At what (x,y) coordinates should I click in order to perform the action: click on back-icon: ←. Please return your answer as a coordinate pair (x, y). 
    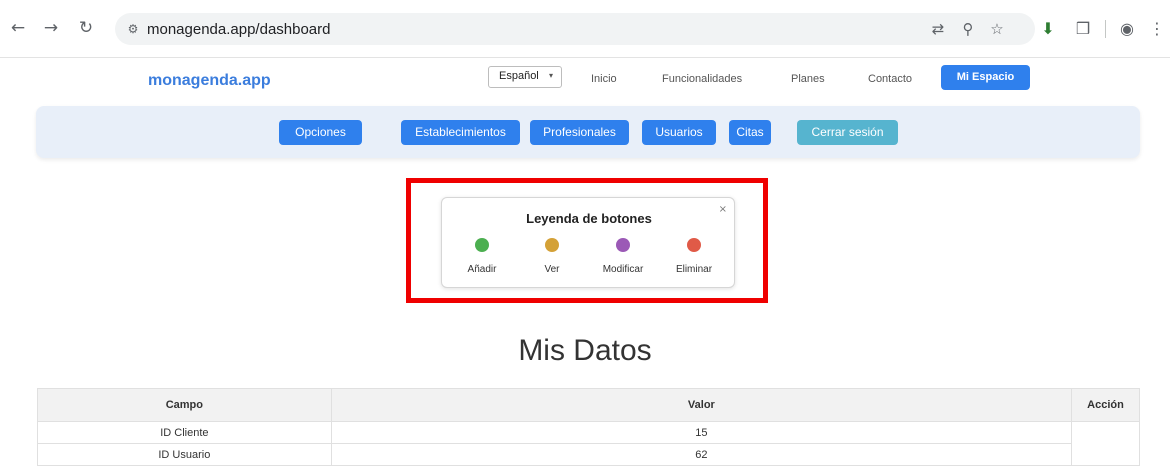
    Looking at the image, I should click on (18, 28).